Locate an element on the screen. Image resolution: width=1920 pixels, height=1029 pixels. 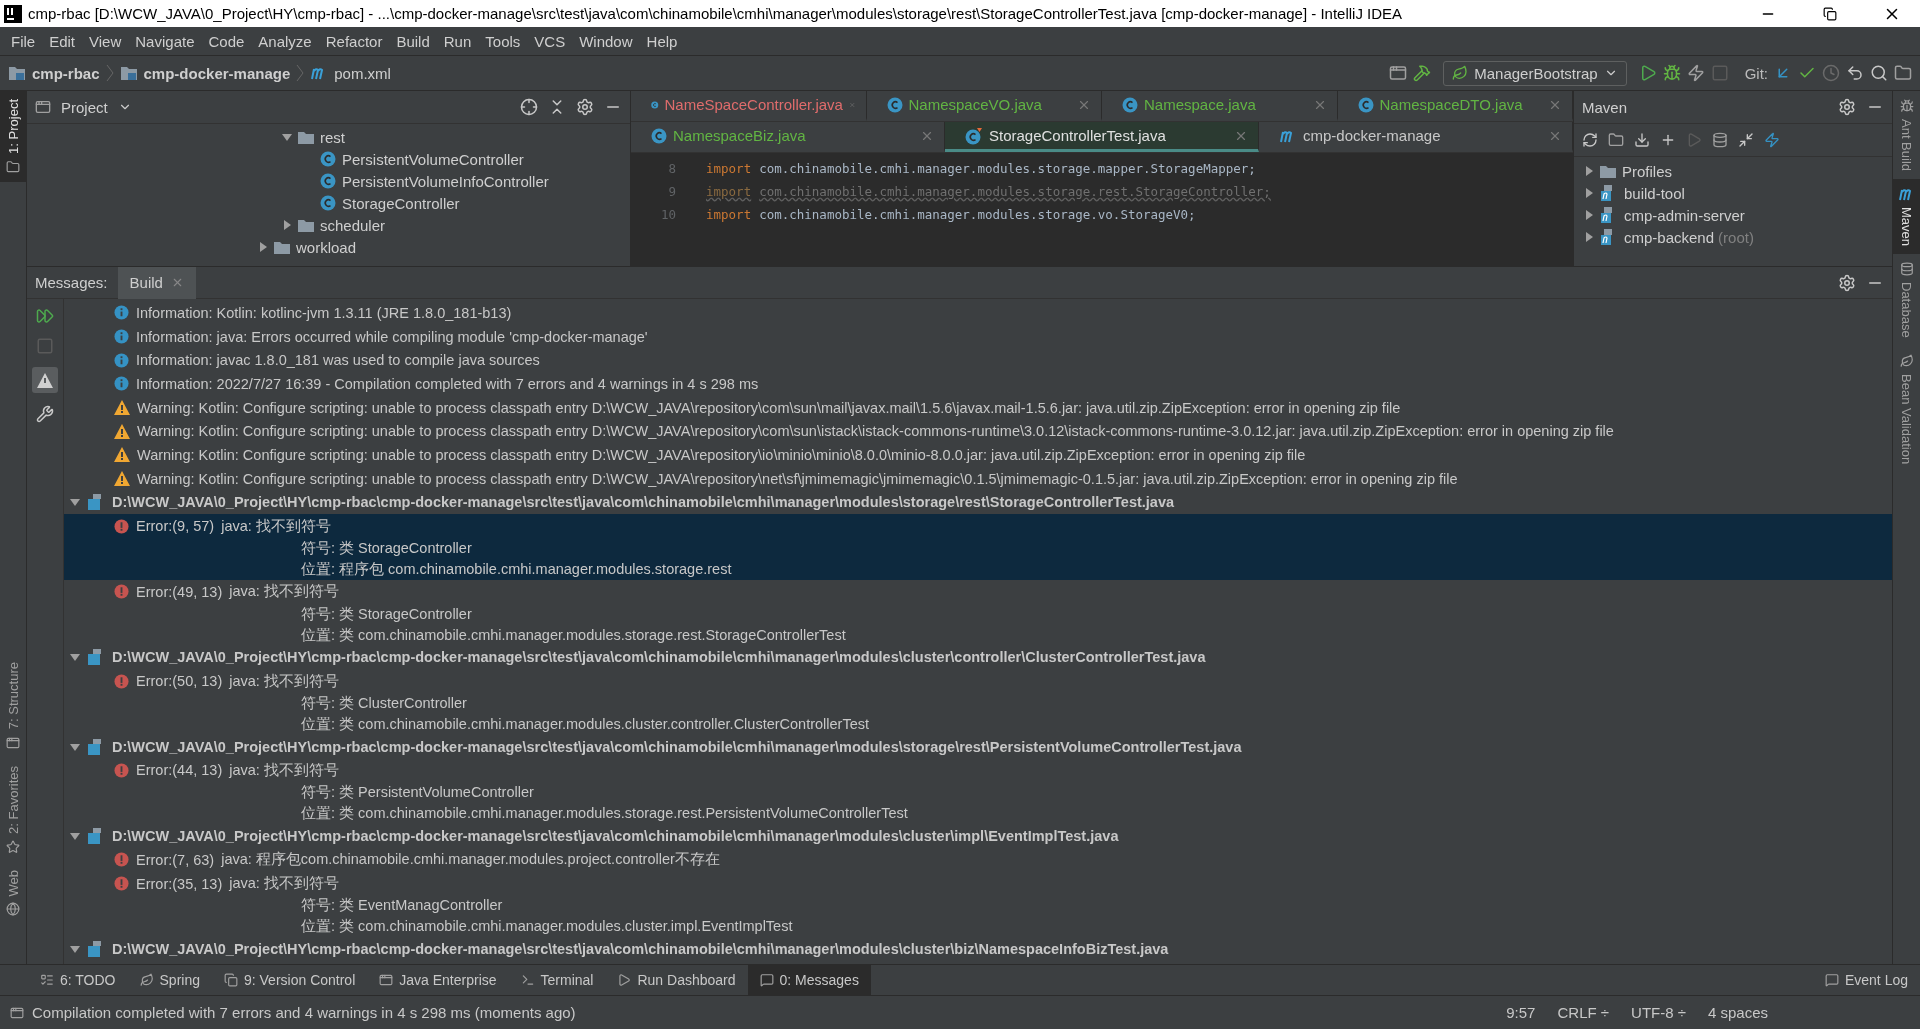
version-control-icon is located at coordinates (231, 980).